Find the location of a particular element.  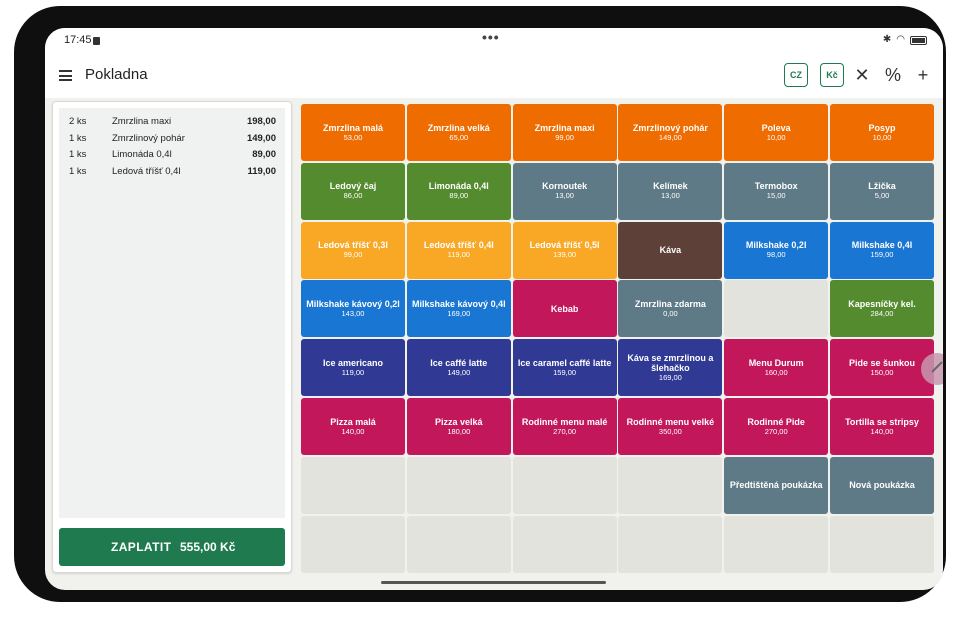

product-name: Kelímek is located at coordinates (670, 186).